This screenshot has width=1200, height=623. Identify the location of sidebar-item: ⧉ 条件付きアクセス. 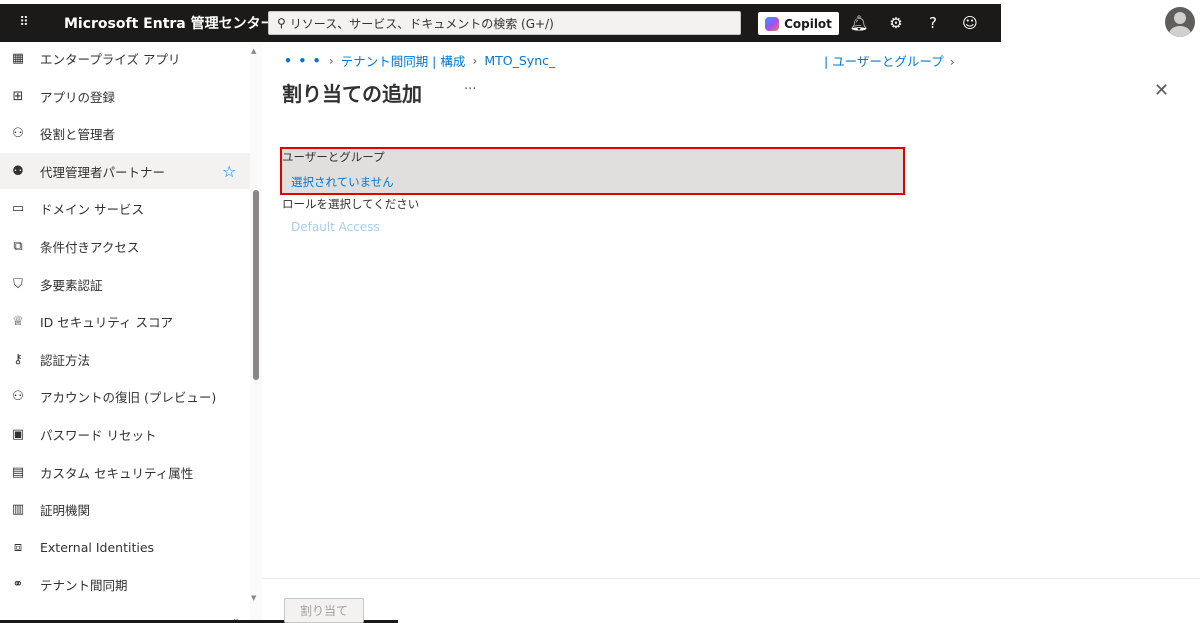
(125, 246).